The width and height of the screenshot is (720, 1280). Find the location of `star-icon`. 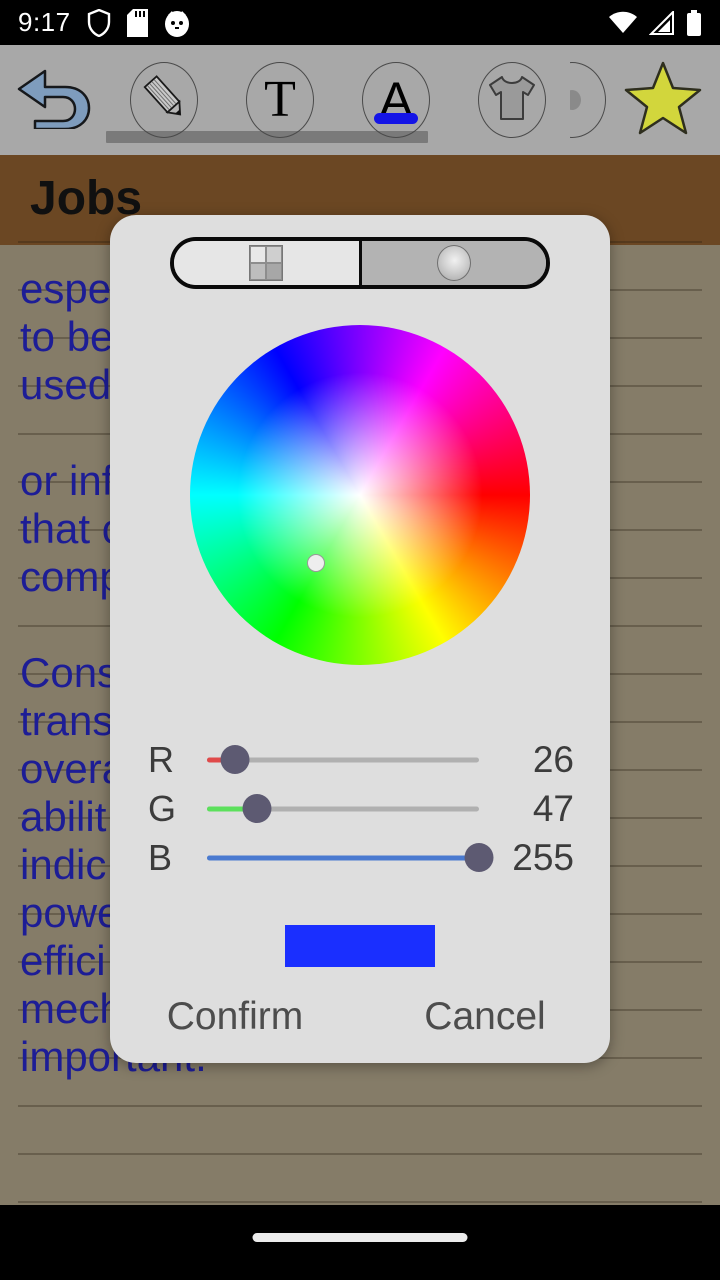

star-icon is located at coordinates (663, 100).